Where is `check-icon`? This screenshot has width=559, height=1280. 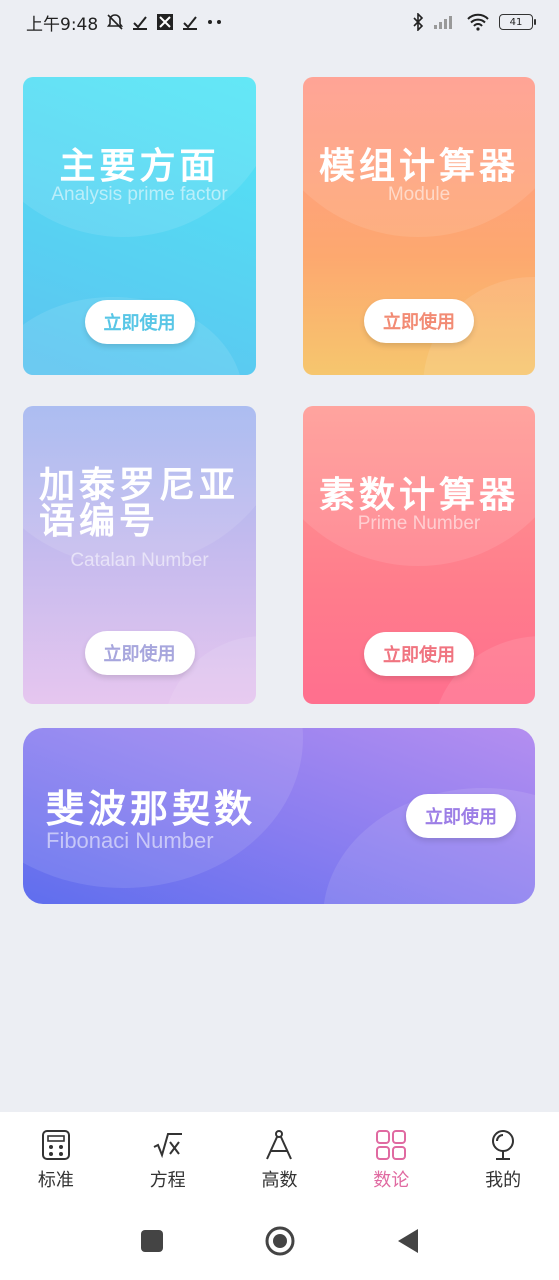 check-icon is located at coordinates (140, 22).